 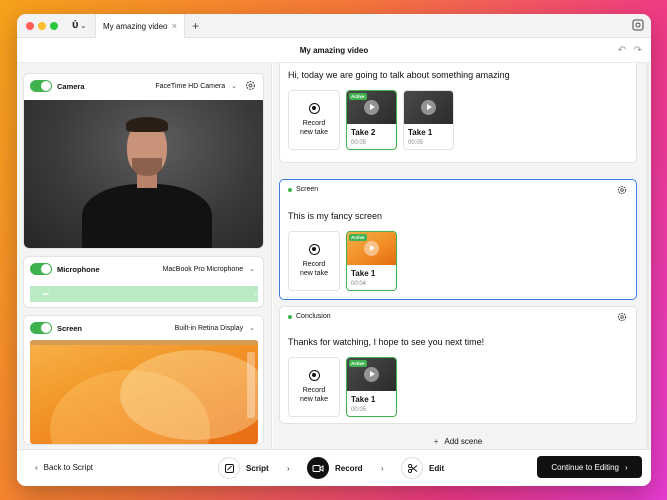 What do you see at coordinates (622, 50) in the screenshot?
I see `undo-icon: ↶` at bounding box center [622, 50].